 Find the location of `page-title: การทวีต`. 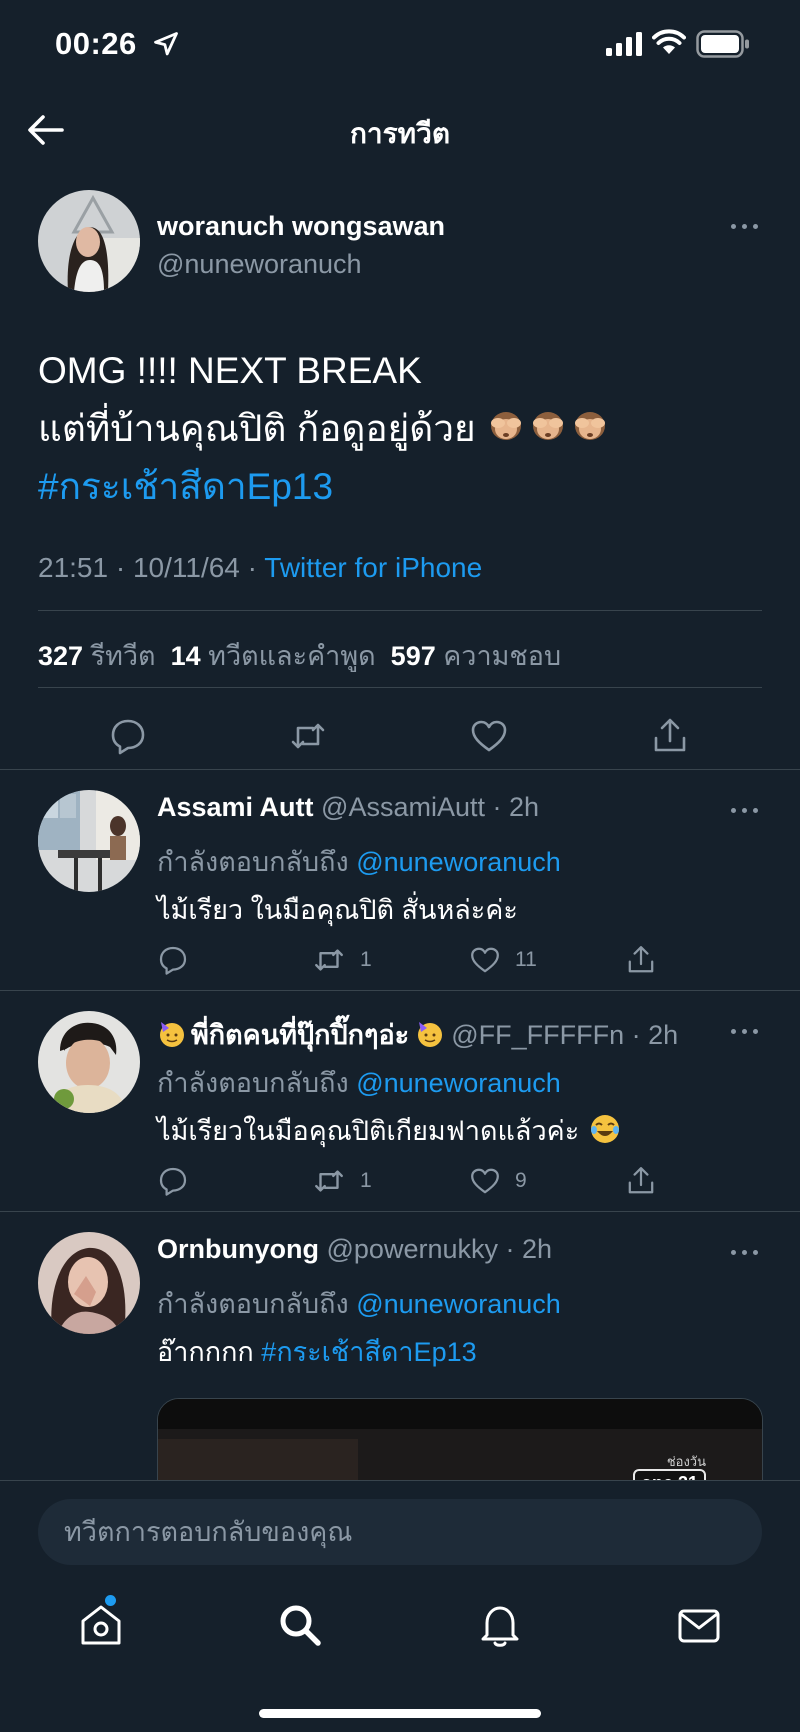

page-title: การทวีต is located at coordinates (400, 133).